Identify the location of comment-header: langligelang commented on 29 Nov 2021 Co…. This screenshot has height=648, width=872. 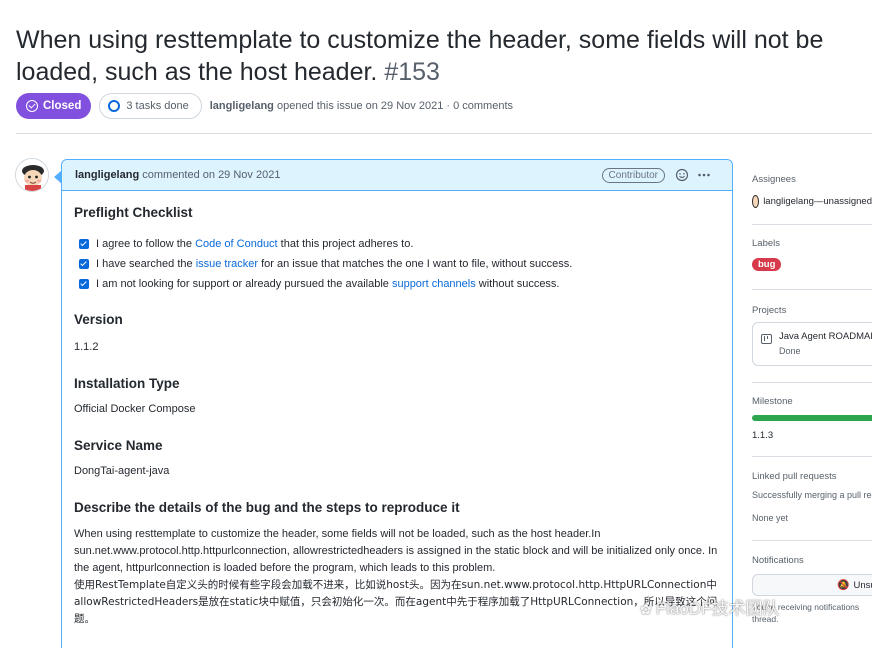
(397, 175).